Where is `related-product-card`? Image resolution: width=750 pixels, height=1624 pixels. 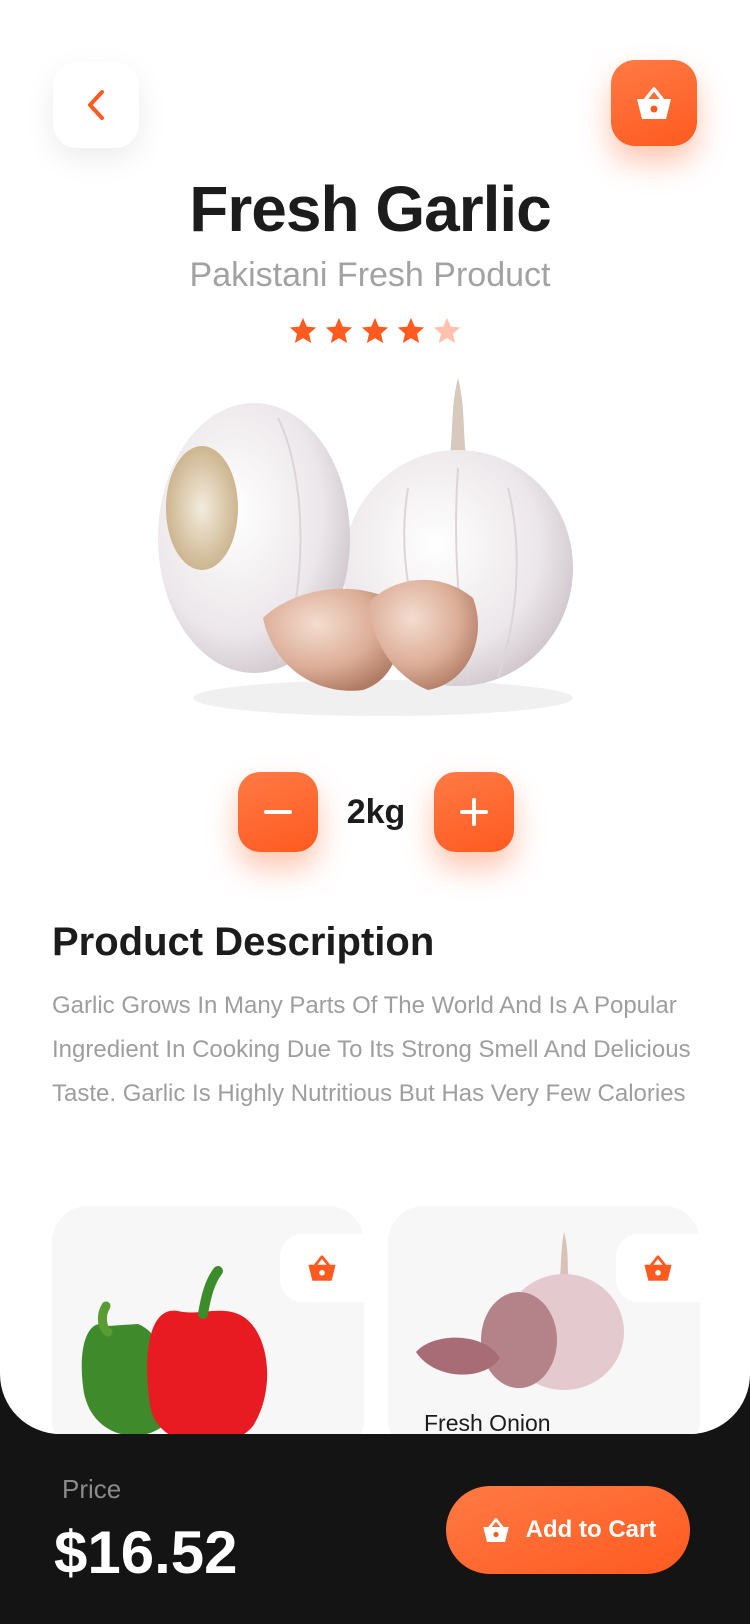 related-product-card is located at coordinates (208, 1320).